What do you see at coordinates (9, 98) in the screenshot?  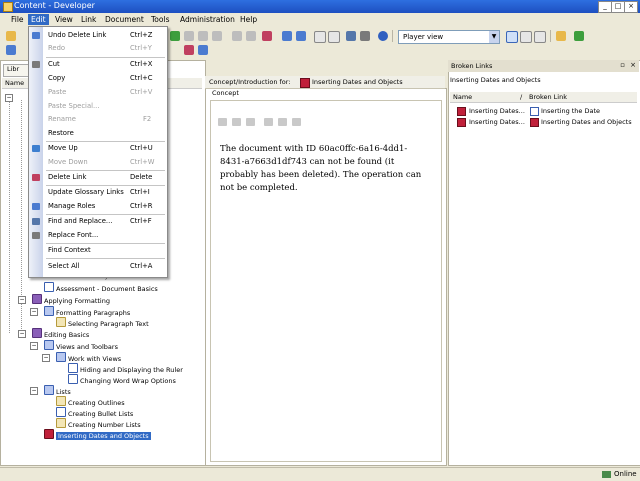 I see `tree-root-toggle: −` at bounding box center [9, 98].